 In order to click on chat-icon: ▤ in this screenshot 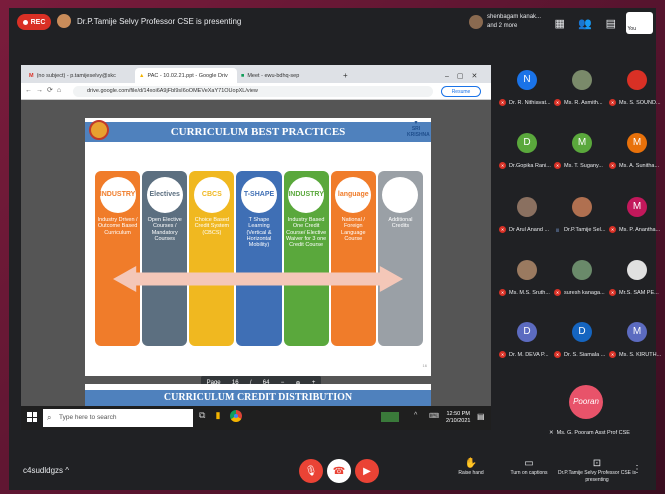, I will do `click(611, 23)`.